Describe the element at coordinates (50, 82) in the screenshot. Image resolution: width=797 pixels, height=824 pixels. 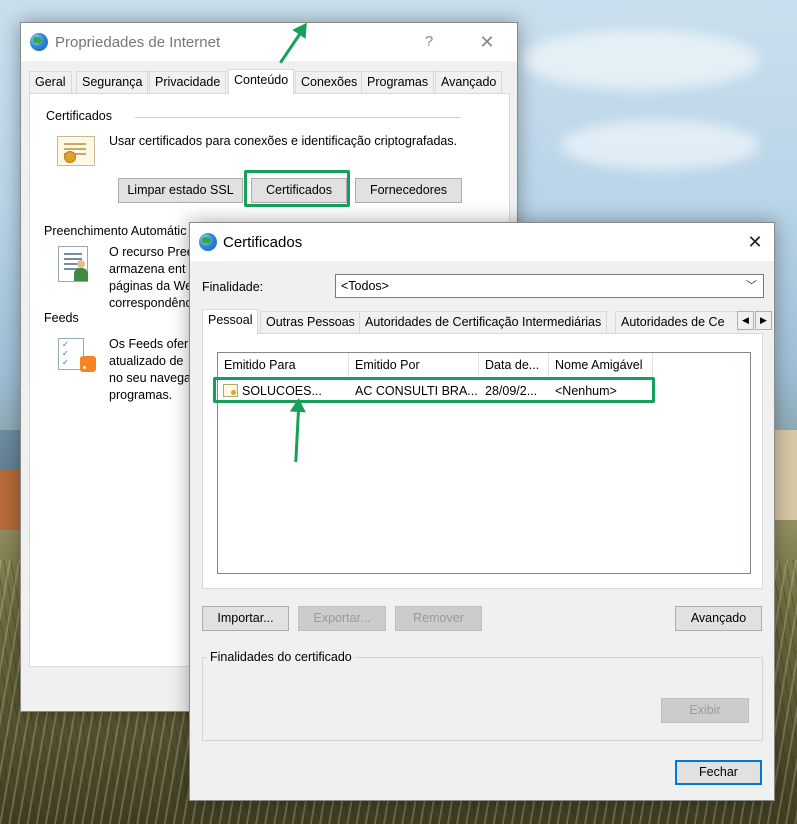
I see `tab-geral: Geral` at that location.